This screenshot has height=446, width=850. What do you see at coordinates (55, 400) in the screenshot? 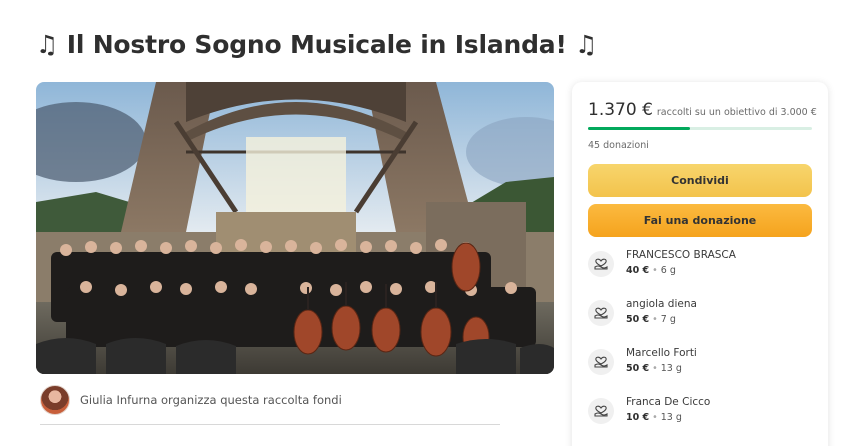
I see `organizer-avatar` at bounding box center [55, 400].